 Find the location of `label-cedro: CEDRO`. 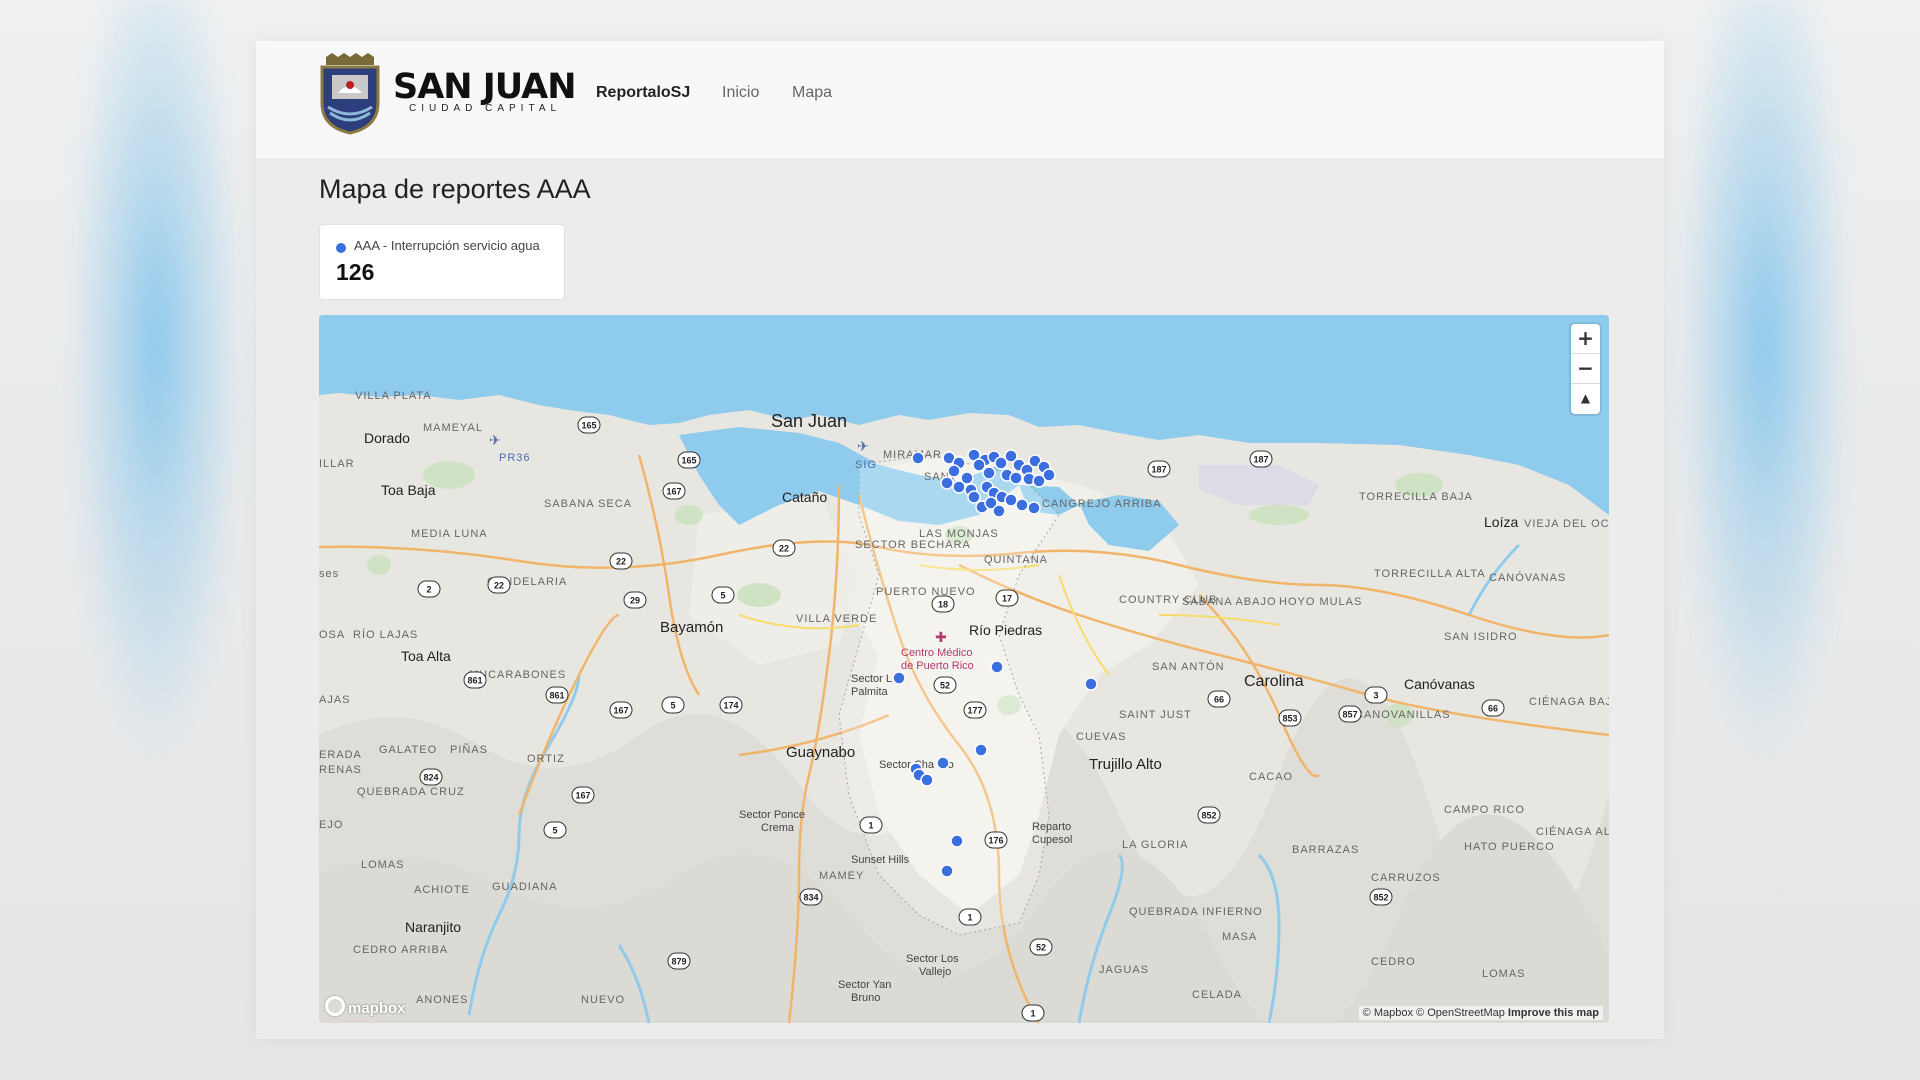

label-cedro: CEDRO is located at coordinates (1393, 962).